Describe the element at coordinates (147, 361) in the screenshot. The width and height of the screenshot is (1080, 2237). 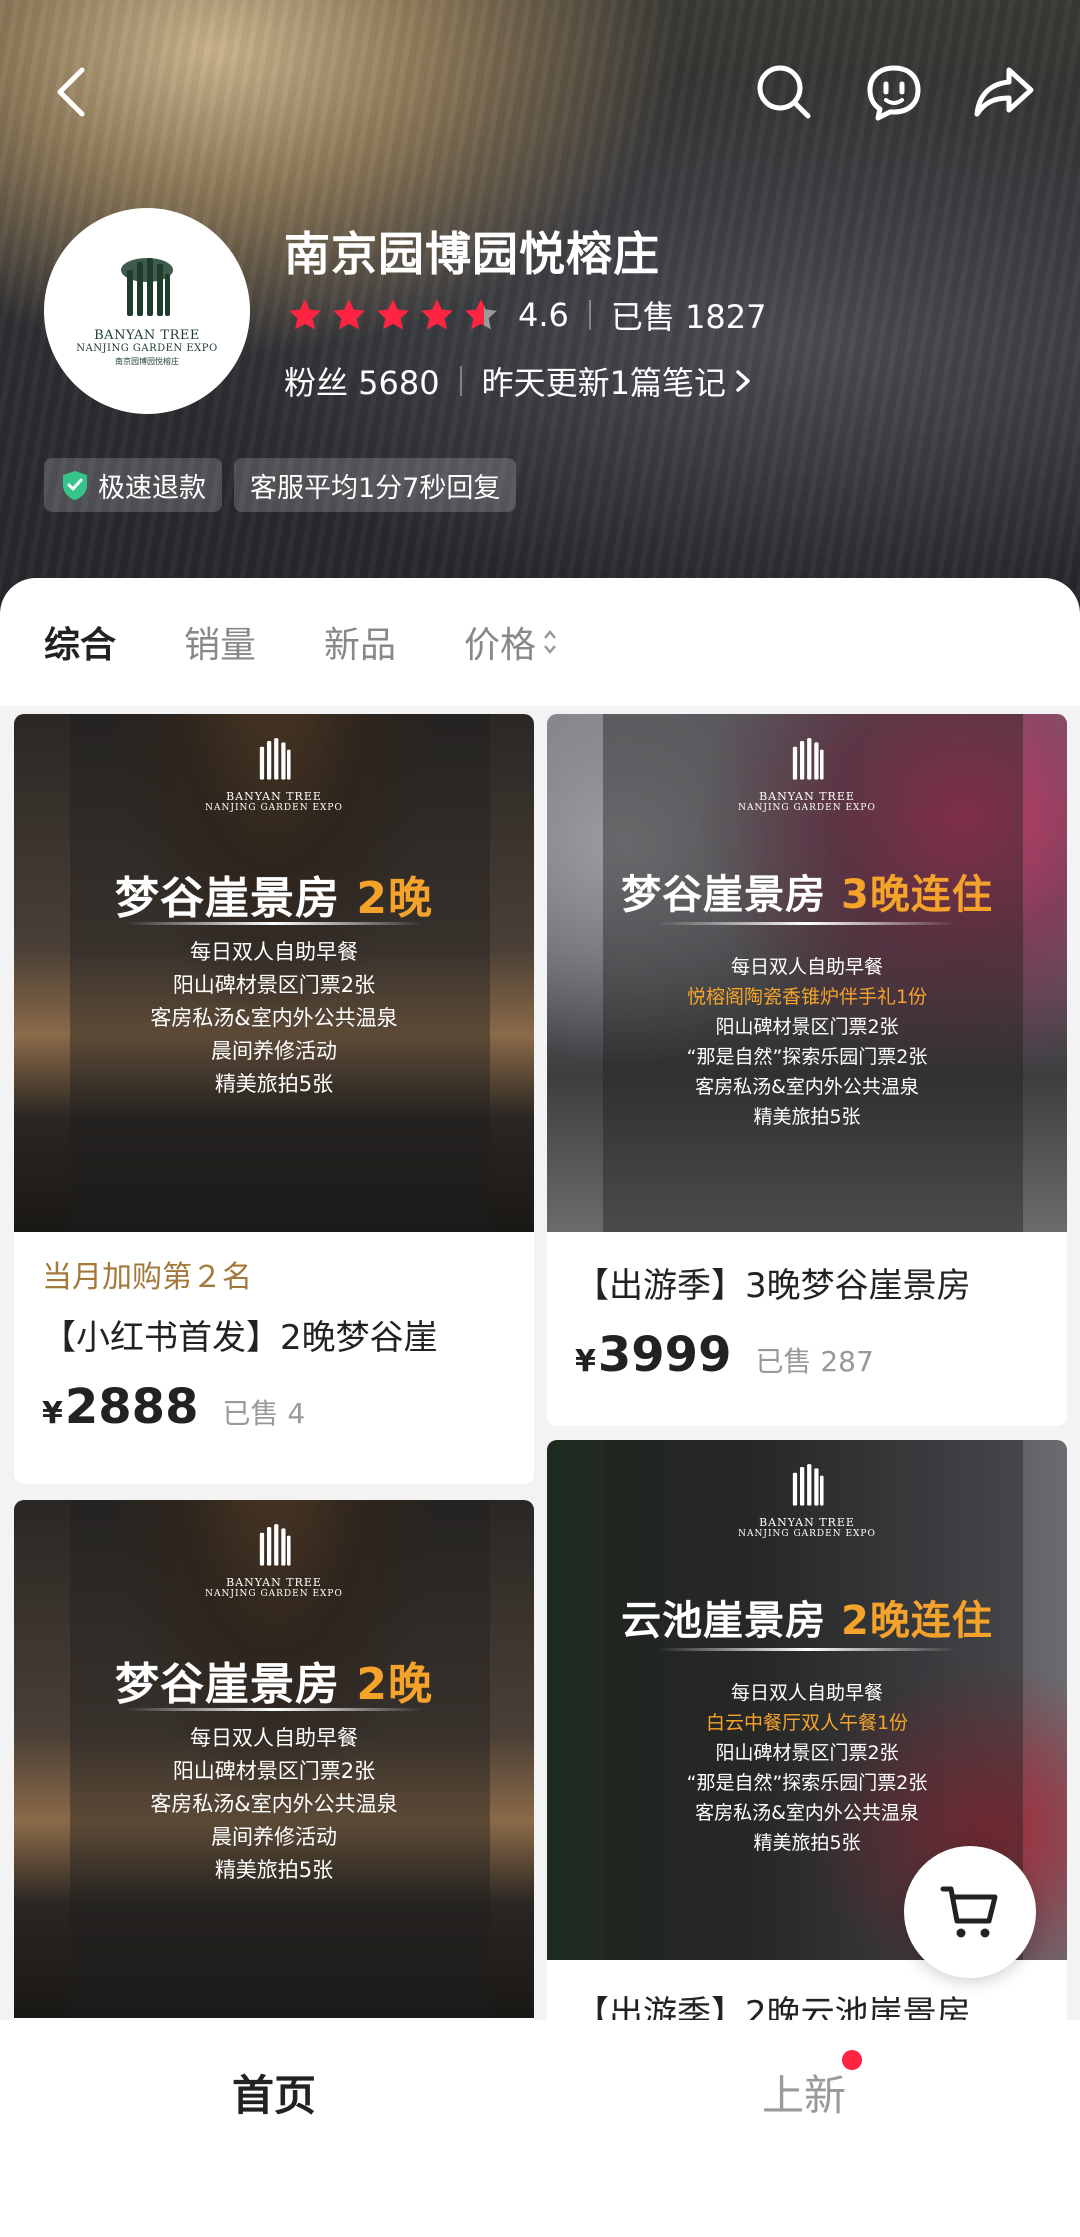
I see `avatar-brand-cn: 南京园博园悦榕庄` at that location.